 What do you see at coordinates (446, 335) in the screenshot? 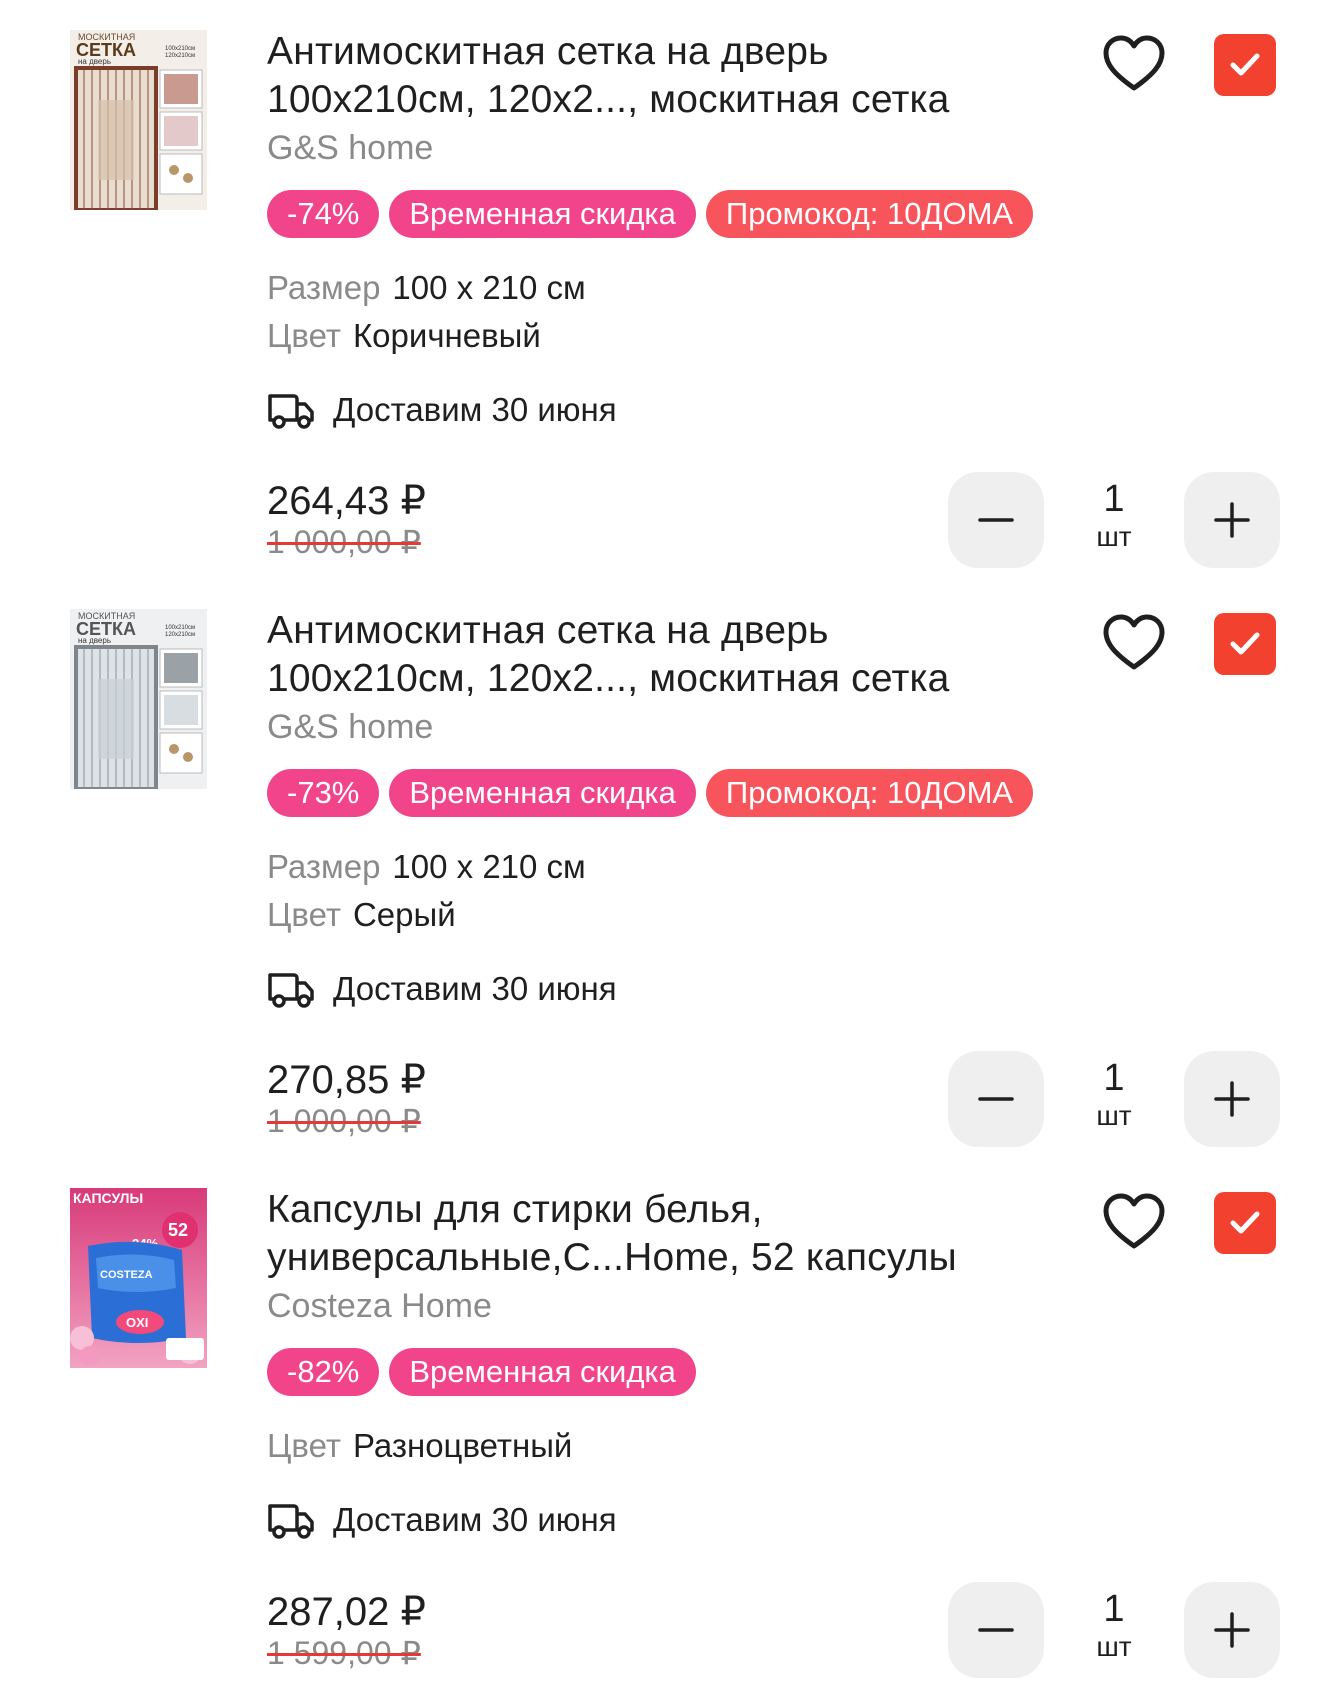
I see `color-value: Коричневый` at bounding box center [446, 335].